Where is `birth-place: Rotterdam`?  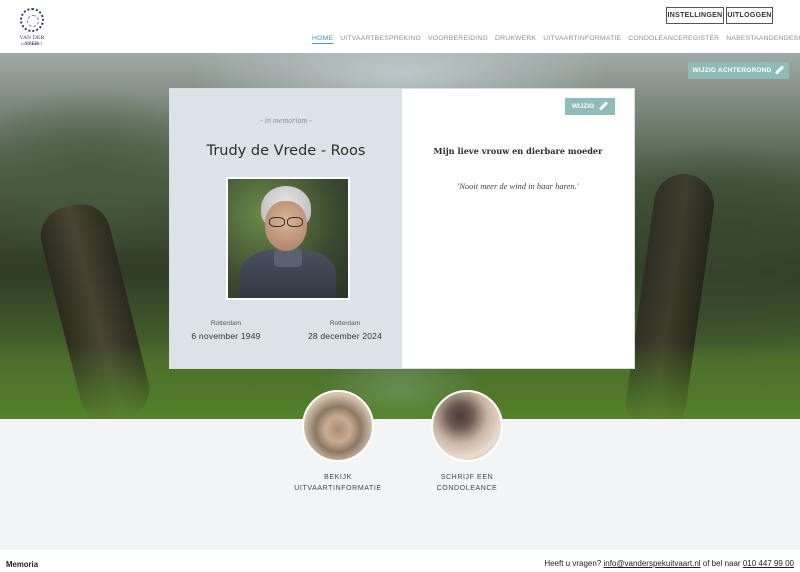
birth-place: Rotterdam is located at coordinates (226, 323).